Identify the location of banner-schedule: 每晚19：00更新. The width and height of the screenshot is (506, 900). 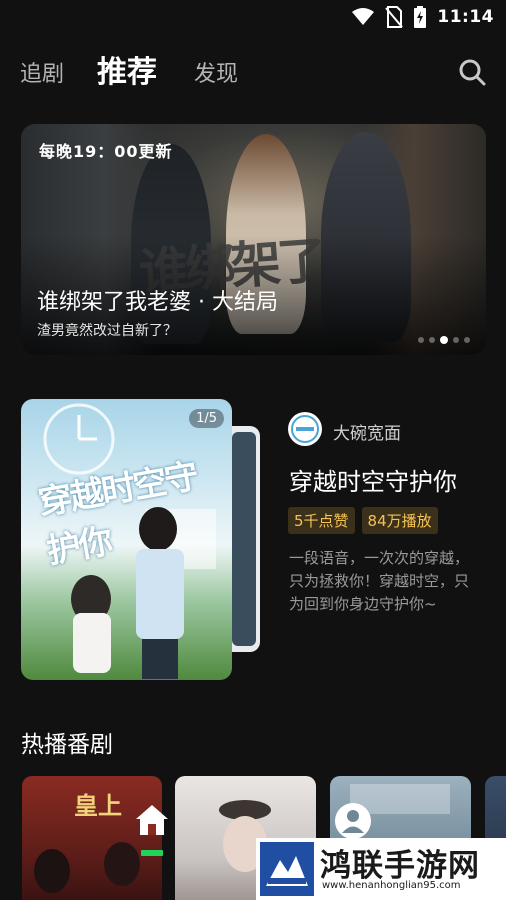
(106, 151).